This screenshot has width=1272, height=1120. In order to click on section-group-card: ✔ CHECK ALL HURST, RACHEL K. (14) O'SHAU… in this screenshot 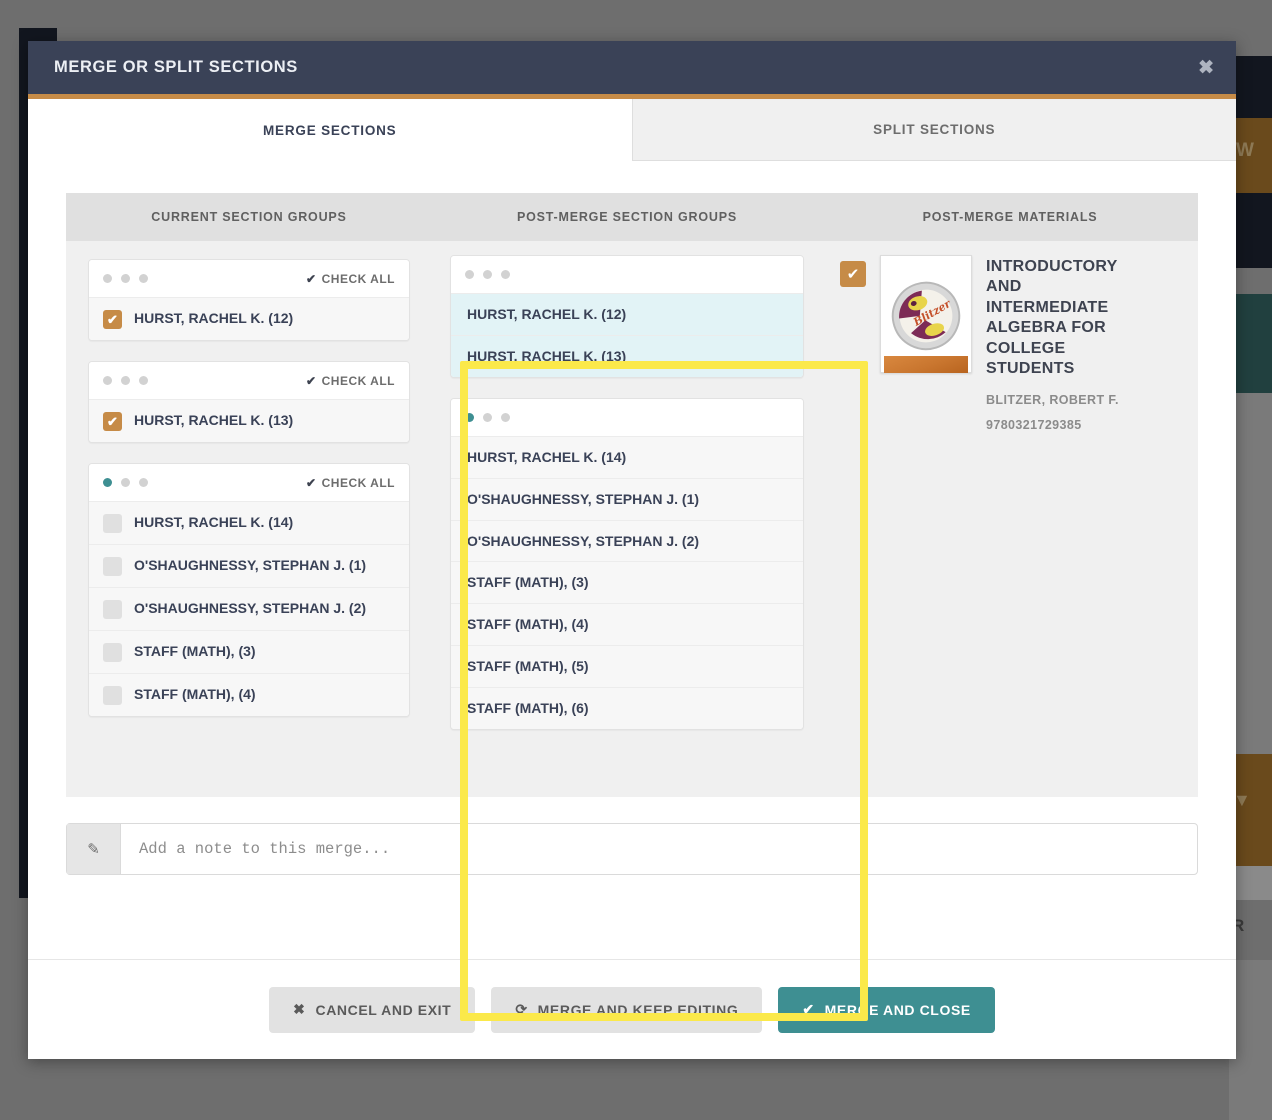, I will do `click(249, 590)`.